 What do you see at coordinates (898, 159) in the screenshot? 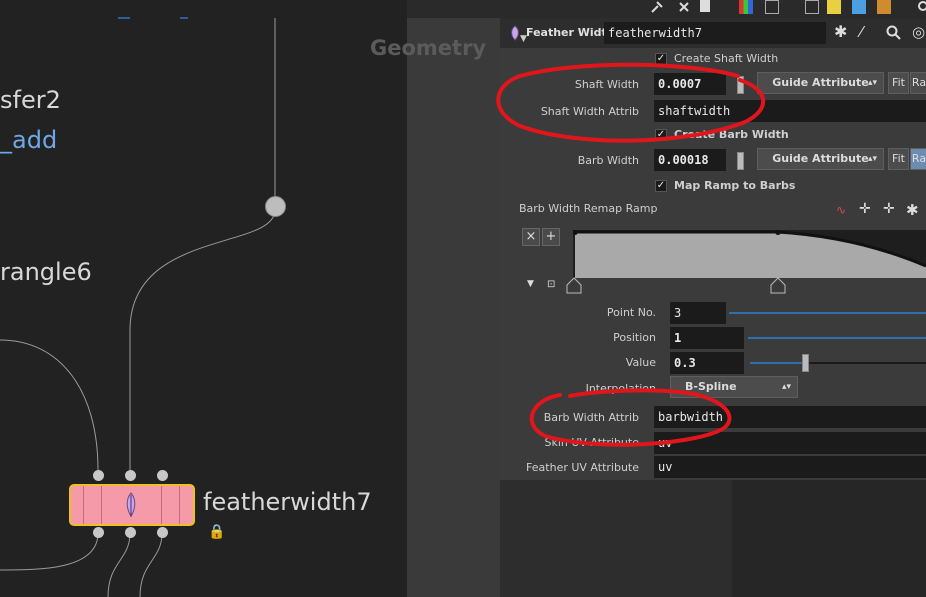
I see `fit-button-barb: Fit` at bounding box center [898, 159].